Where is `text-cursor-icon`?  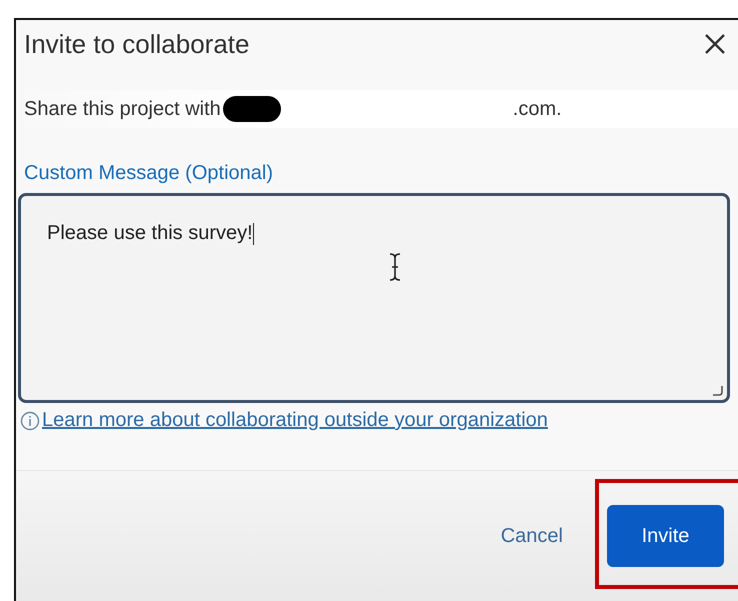 text-cursor-icon is located at coordinates (395, 267).